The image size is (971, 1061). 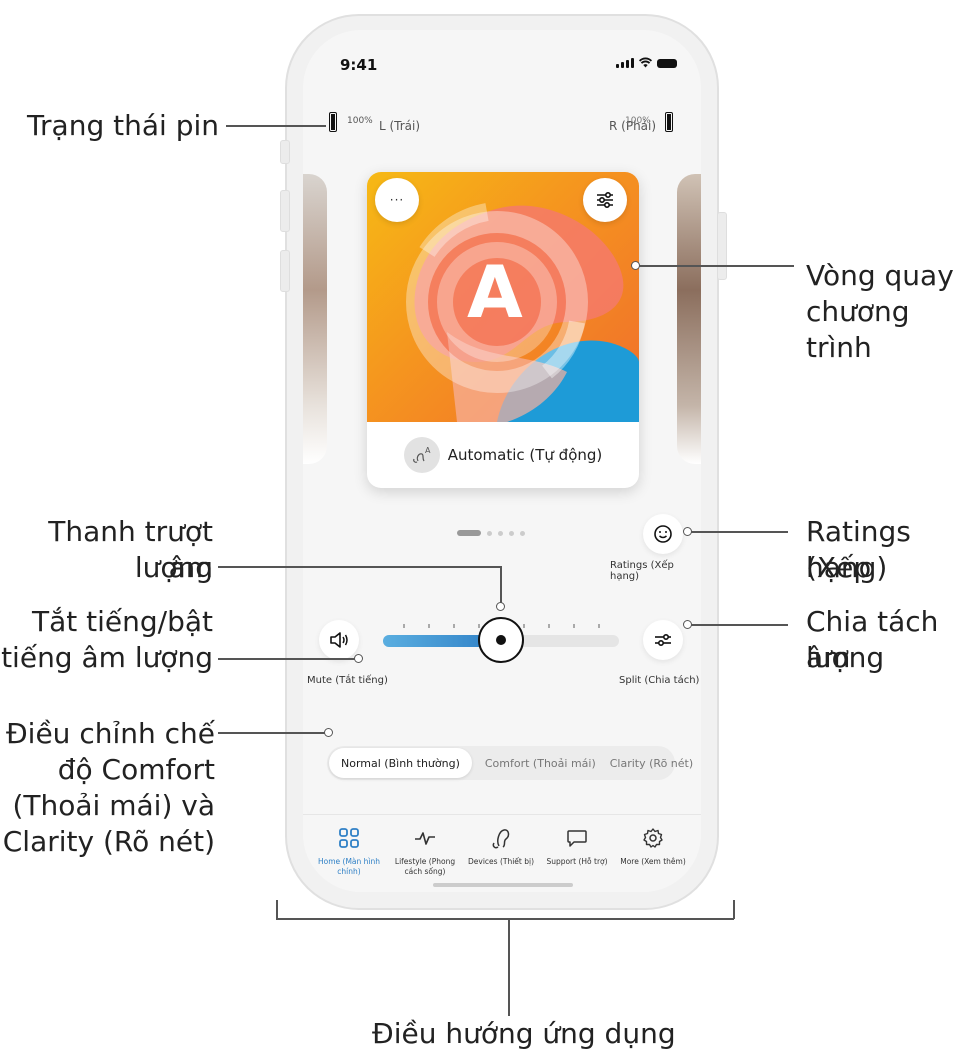 I want to click on annotation-nav: Điều hướng ứng dụng, so click(x=524, y=1033).